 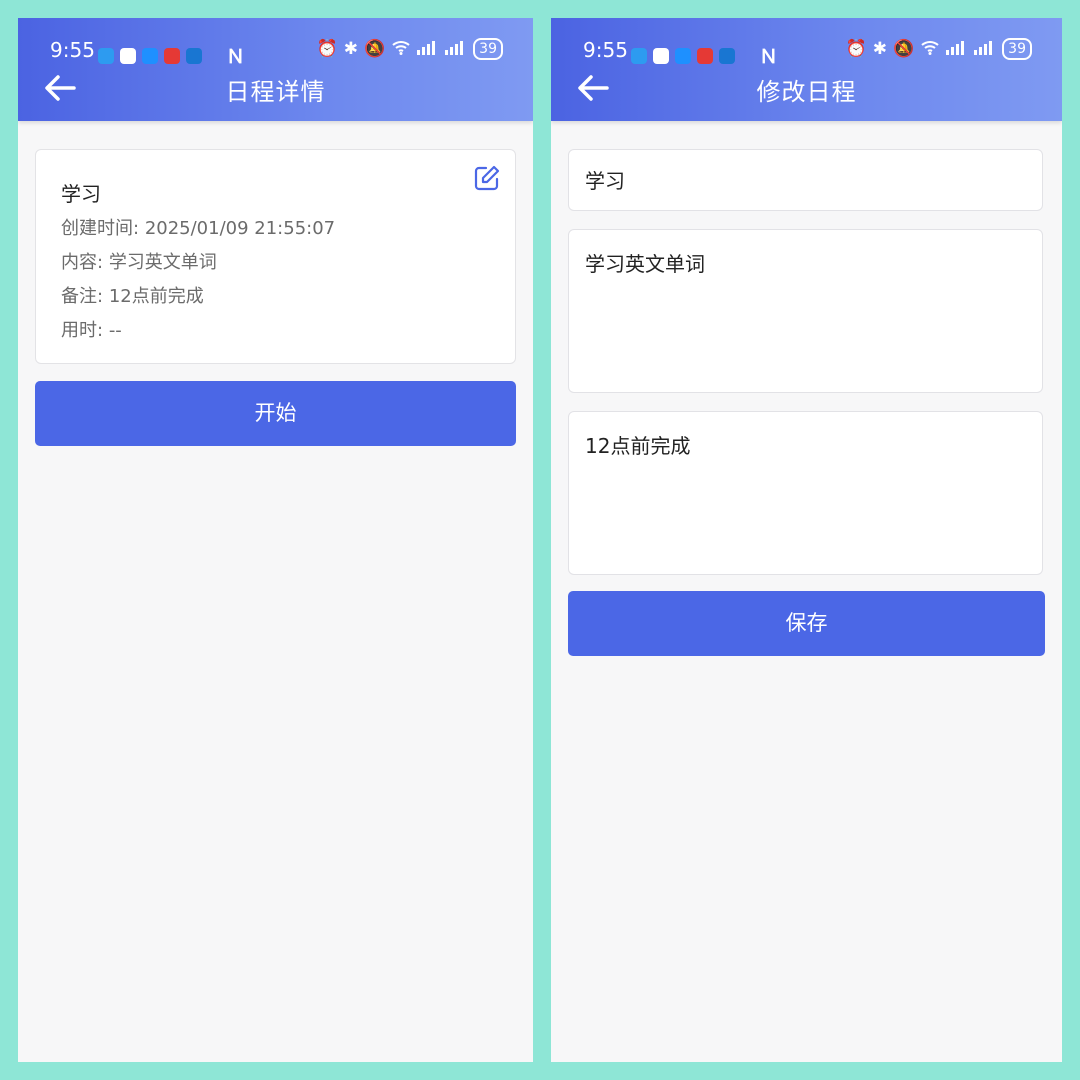 I want to click on duration-row: 用时: --, so click(x=91, y=329).